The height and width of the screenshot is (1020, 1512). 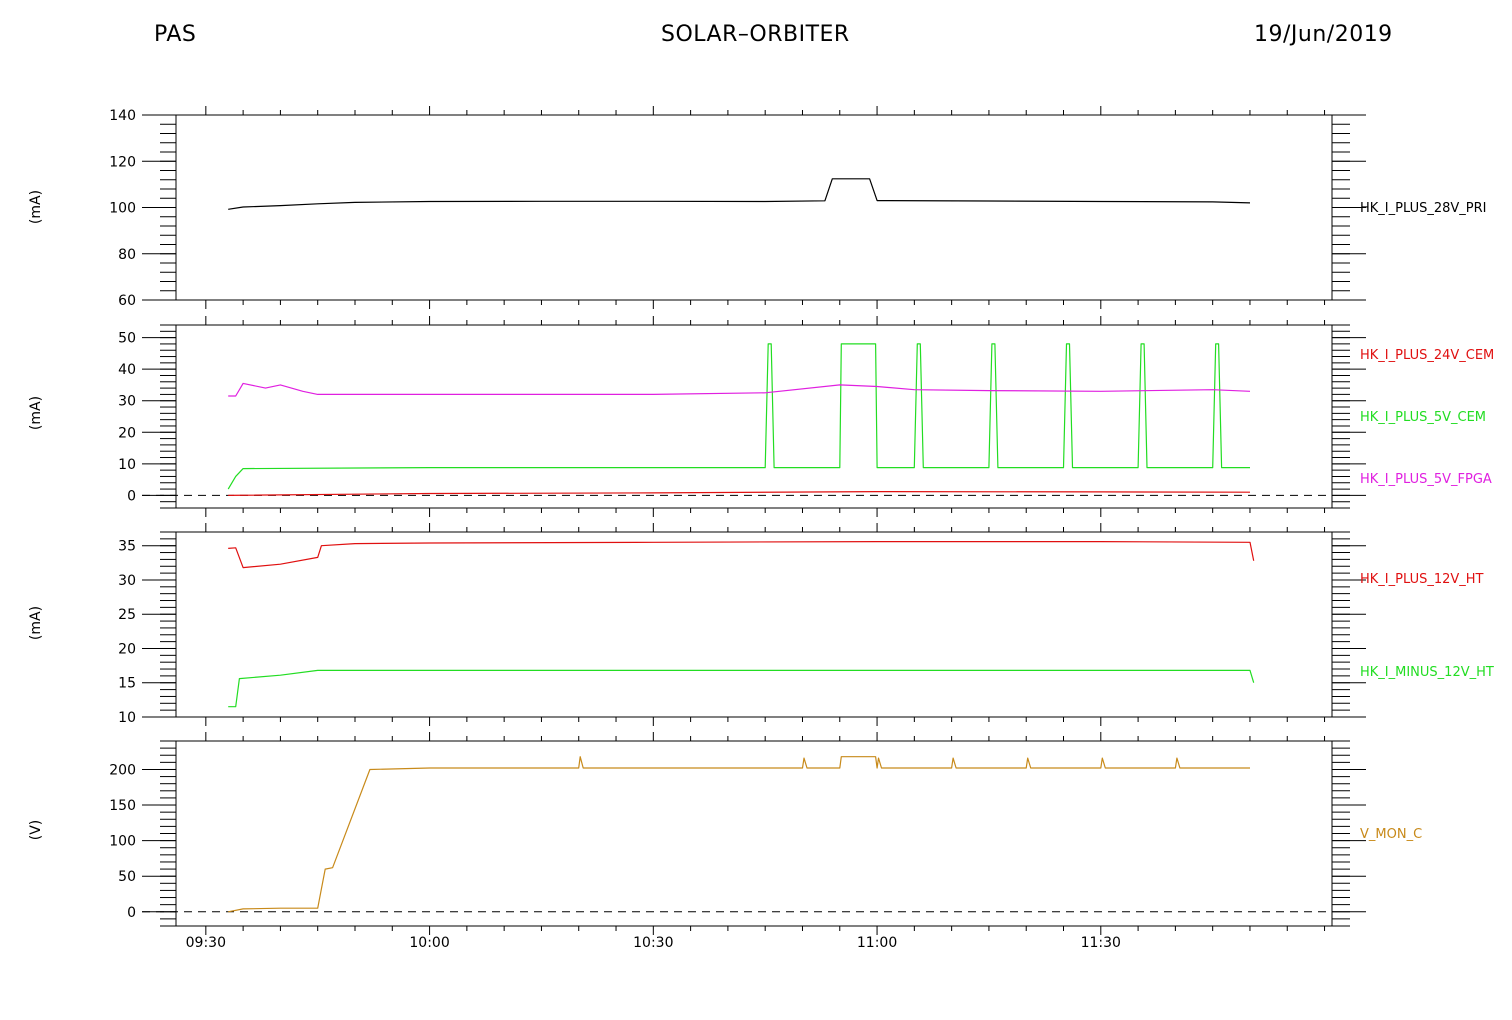 I want to click on x-tick-label: 10:00, so click(x=429, y=943).